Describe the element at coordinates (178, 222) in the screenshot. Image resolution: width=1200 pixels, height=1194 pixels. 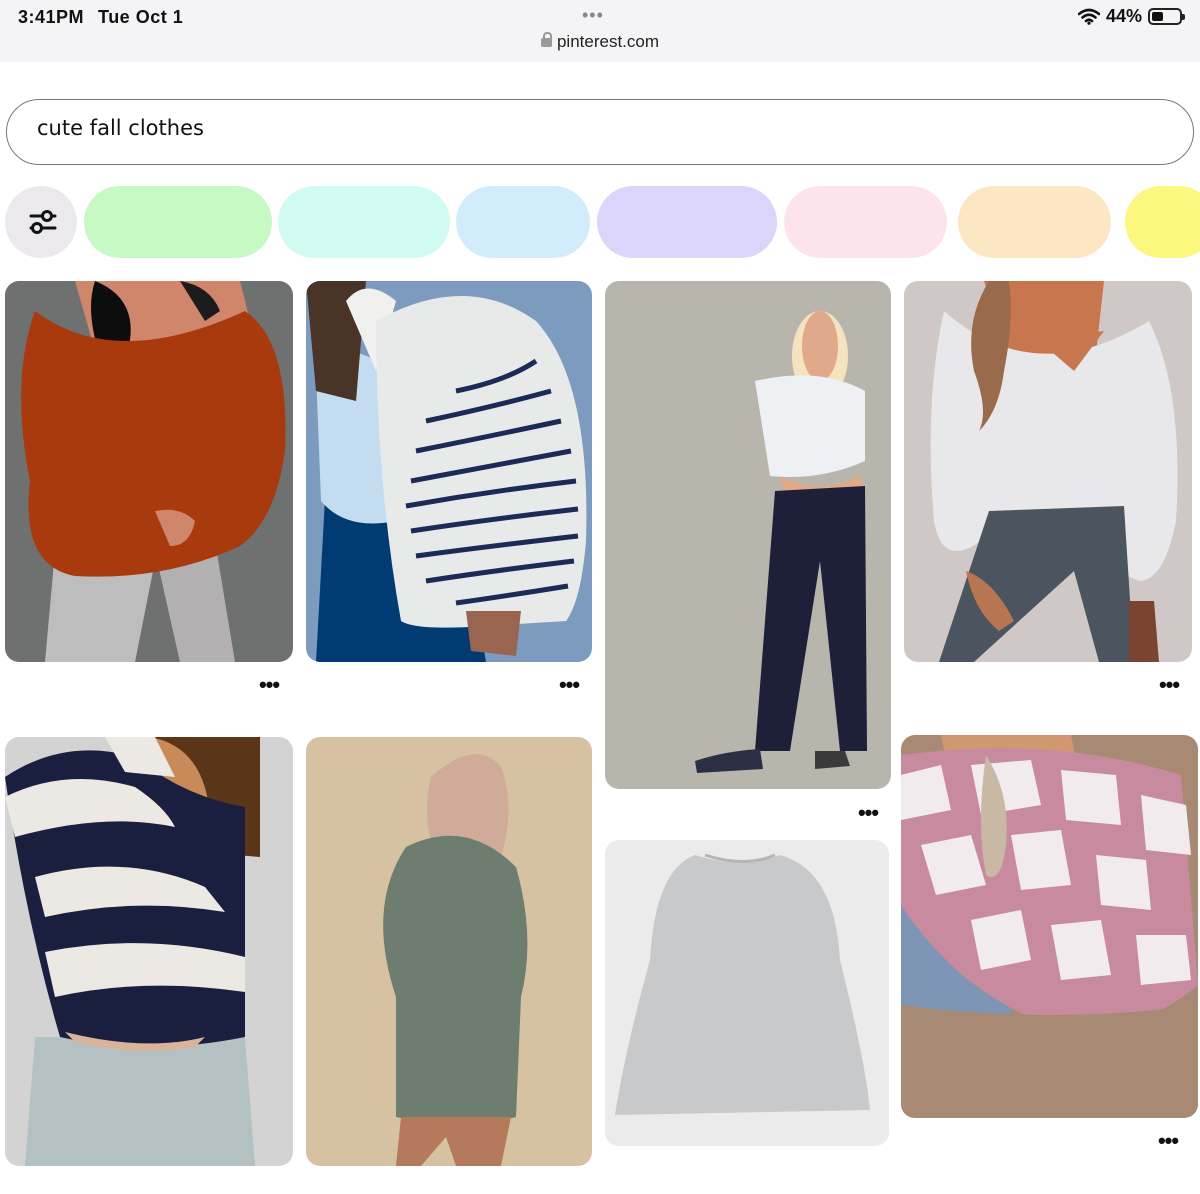
I see `color-chip-green` at that location.